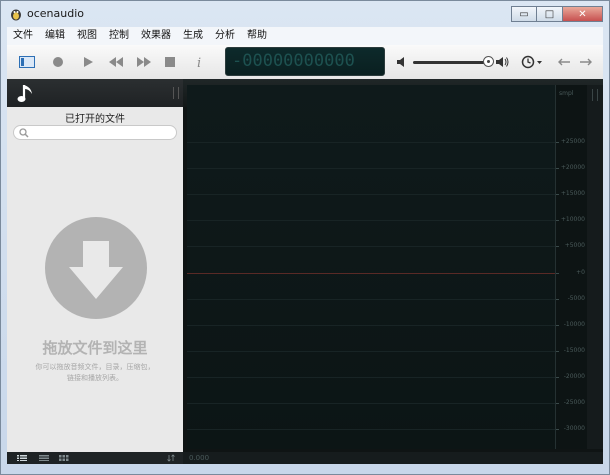 Image resolution: width=610 pixels, height=475 pixels. I want to click on back-button, so click(564, 62).